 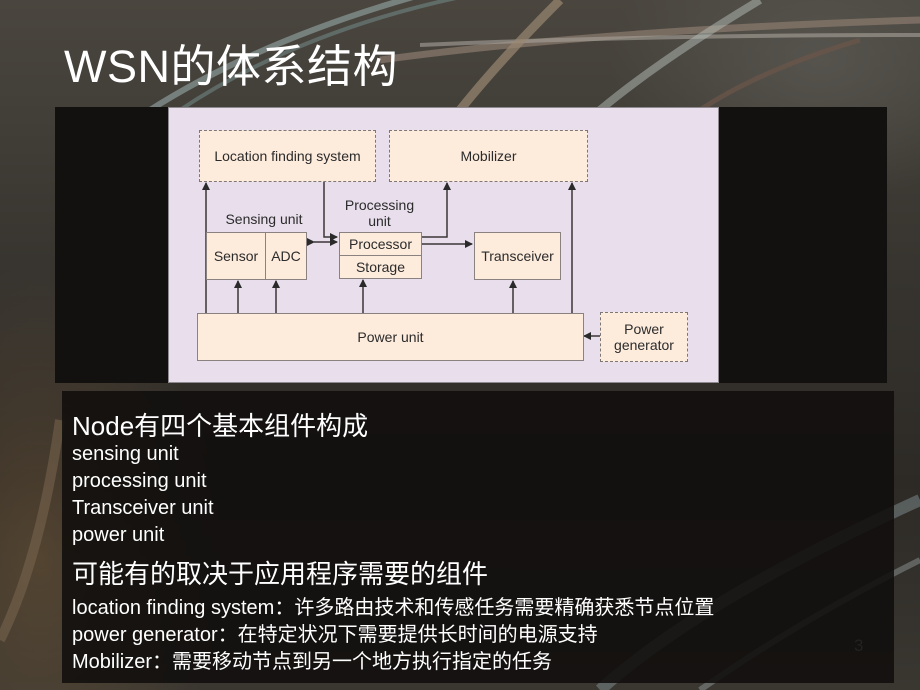 I want to click on storage-box: Storage, so click(x=380, y=267).